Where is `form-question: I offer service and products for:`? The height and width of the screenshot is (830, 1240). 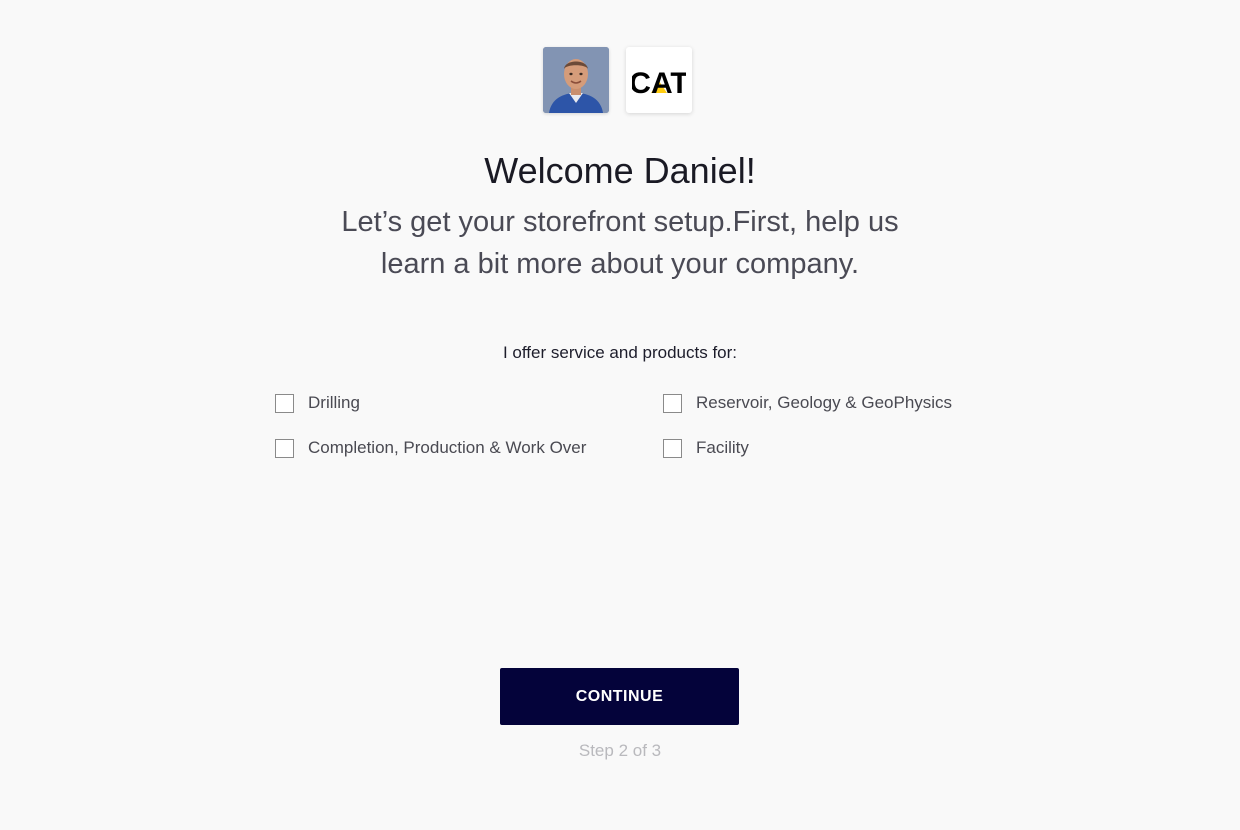 form-question: I offer service and products for: is located at coordinates (620, 352).